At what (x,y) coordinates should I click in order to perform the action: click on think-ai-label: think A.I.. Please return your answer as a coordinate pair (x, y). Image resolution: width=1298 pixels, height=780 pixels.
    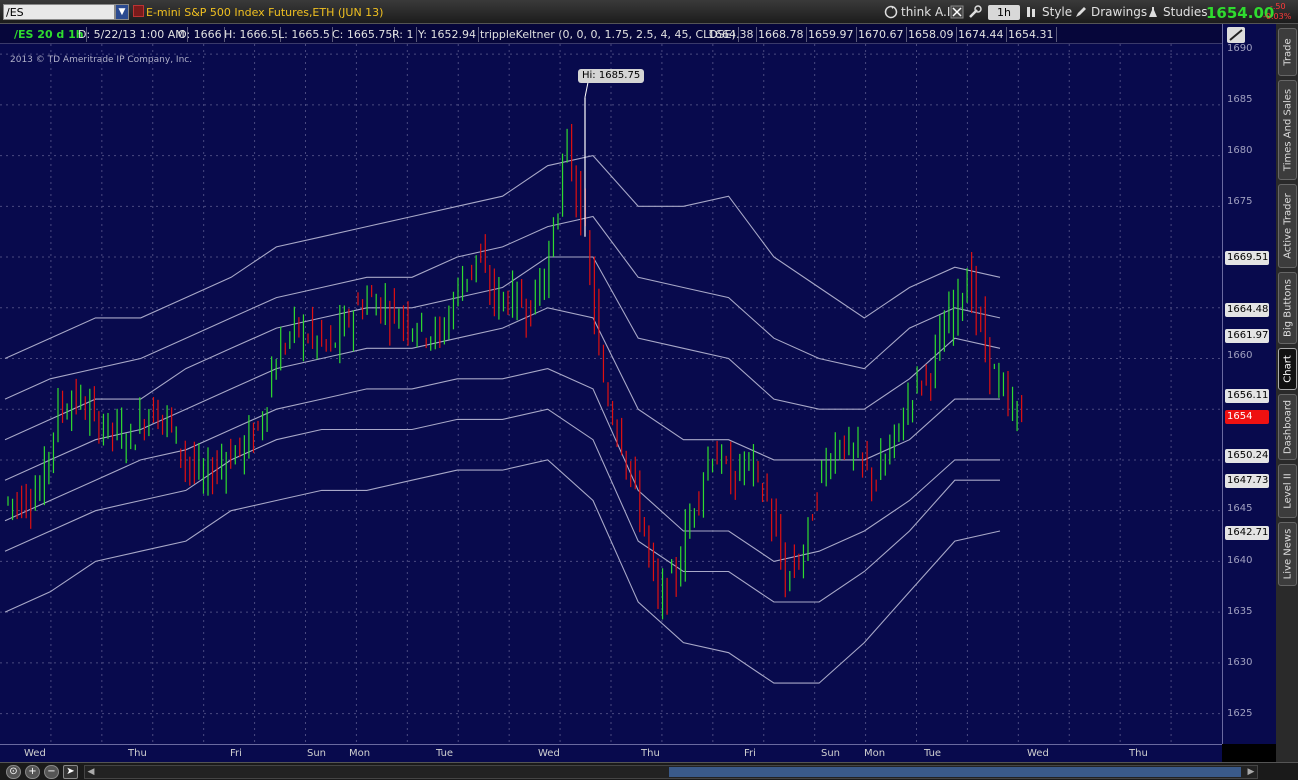
    Looking at the image, I should click on (928, 12).